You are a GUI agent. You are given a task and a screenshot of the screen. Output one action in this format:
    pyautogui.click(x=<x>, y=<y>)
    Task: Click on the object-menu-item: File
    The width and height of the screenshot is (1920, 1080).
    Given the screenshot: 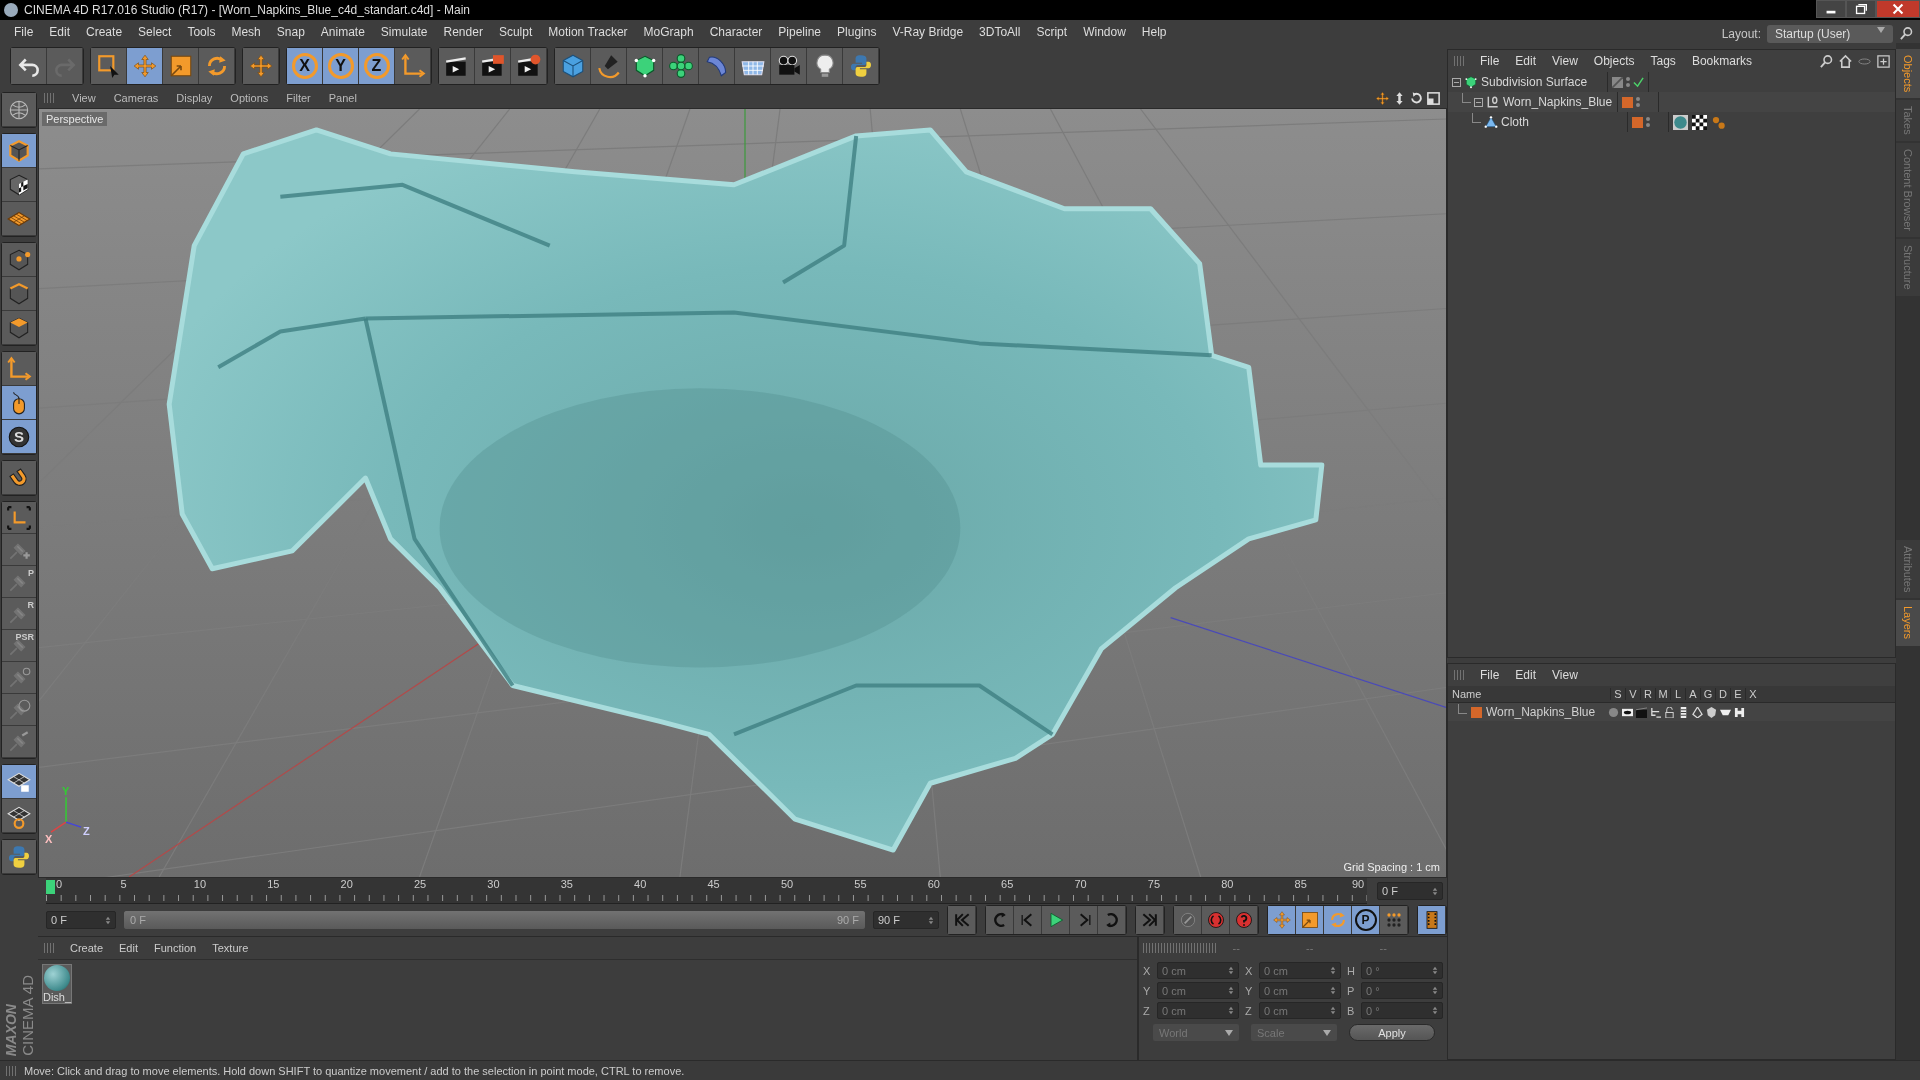 What is the action you would take?
    pyautogui.click(x=1490, y=61)
    